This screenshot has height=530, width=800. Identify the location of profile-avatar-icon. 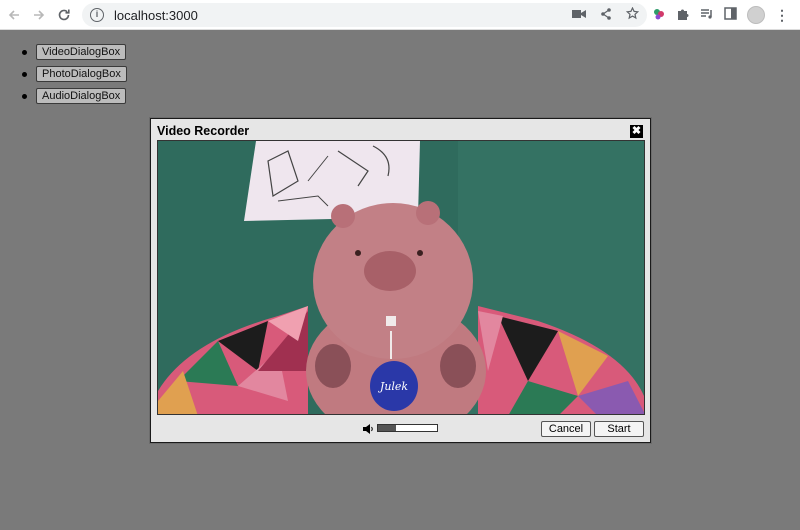
(756, 15).